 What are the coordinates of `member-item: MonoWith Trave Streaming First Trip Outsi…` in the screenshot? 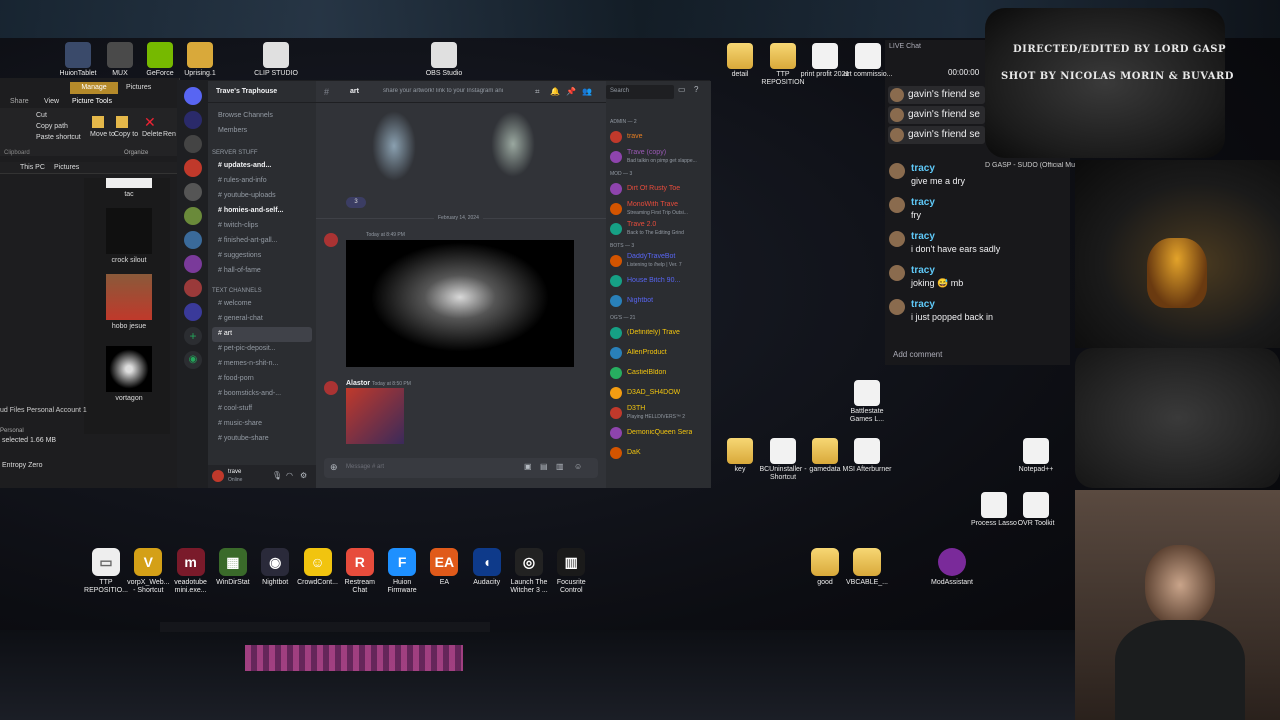 It's located at (658, 209).